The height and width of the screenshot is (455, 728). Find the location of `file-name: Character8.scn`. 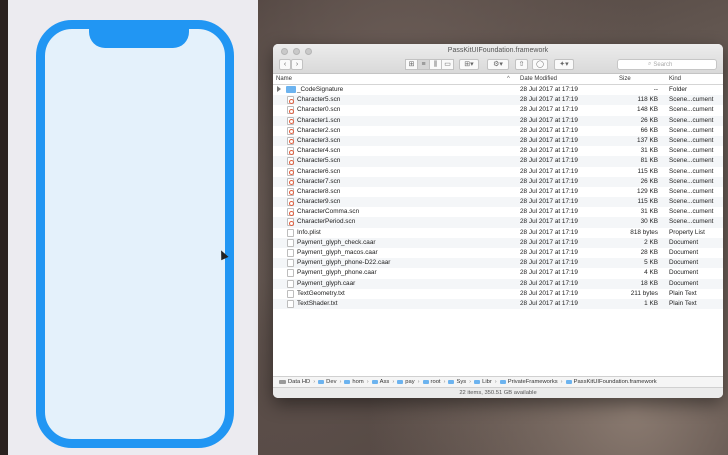

file-name: Character8.scn is located at coordinates (319, 191).